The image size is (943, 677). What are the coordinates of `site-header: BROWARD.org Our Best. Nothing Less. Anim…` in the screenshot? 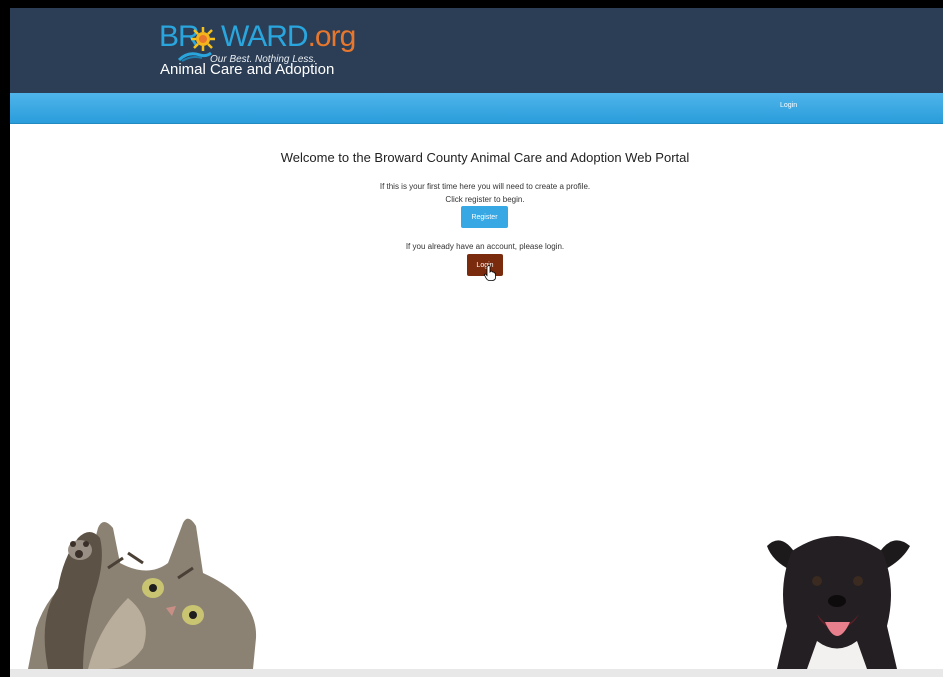 It's located at (476, 50).